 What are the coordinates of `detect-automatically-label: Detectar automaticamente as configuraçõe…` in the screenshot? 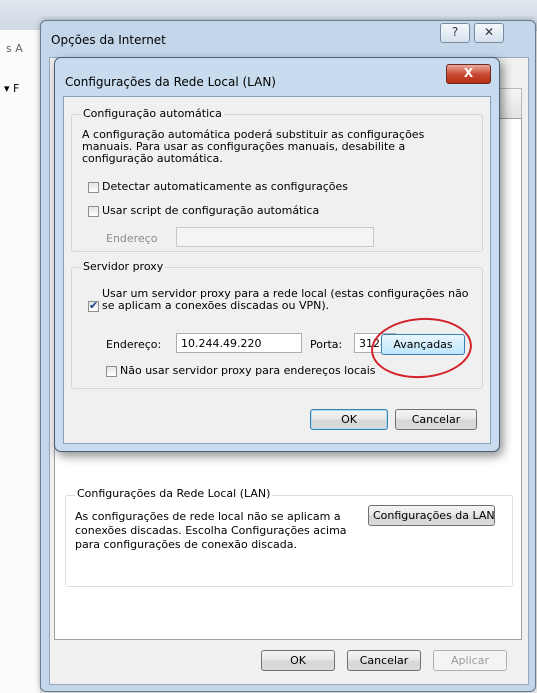 It's located at (225, 186).